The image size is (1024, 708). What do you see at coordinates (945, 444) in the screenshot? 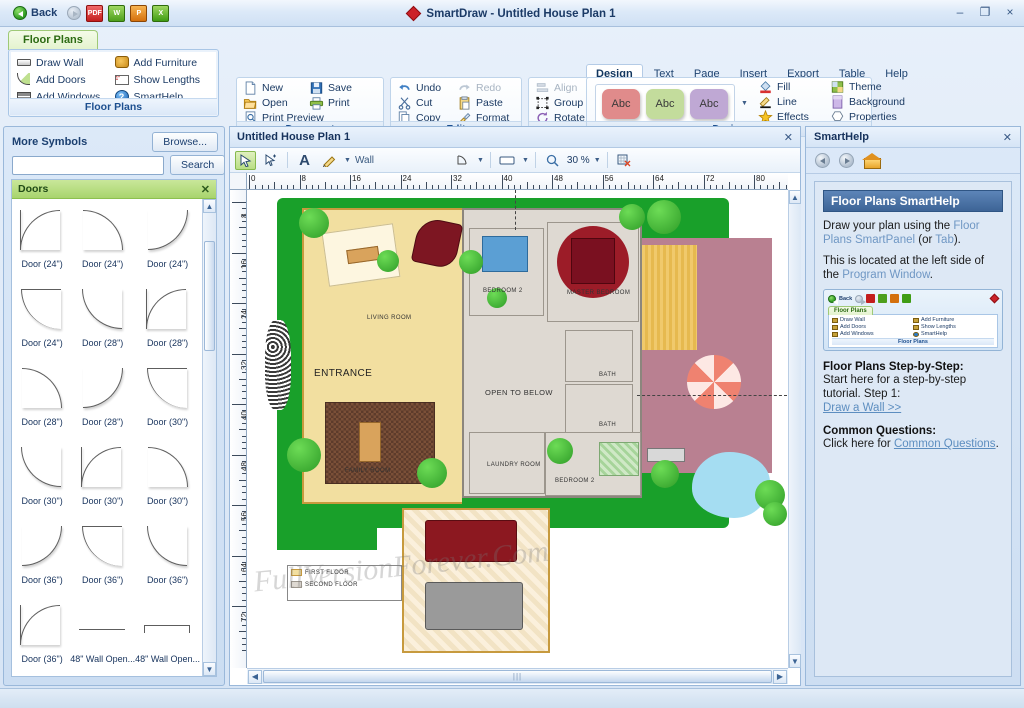
I see `common-questions-link: Common Questions` at bounding box center [945, 444].